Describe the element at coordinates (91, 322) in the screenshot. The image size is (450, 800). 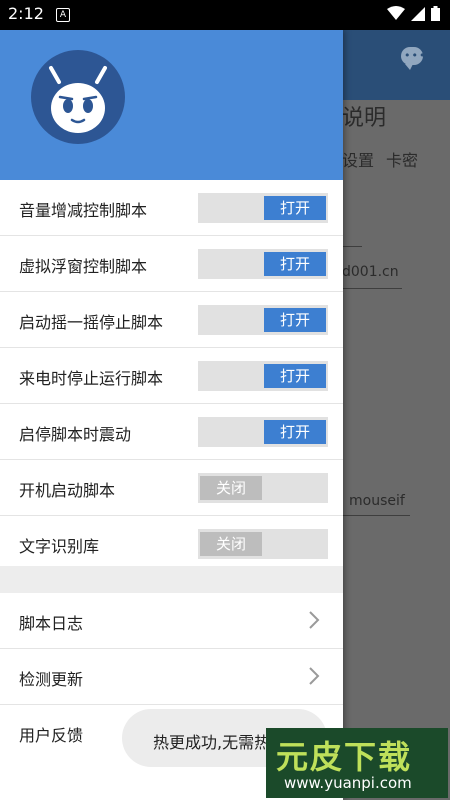
I see `setting-label: 启动摇一摇停止脚本` at that location.